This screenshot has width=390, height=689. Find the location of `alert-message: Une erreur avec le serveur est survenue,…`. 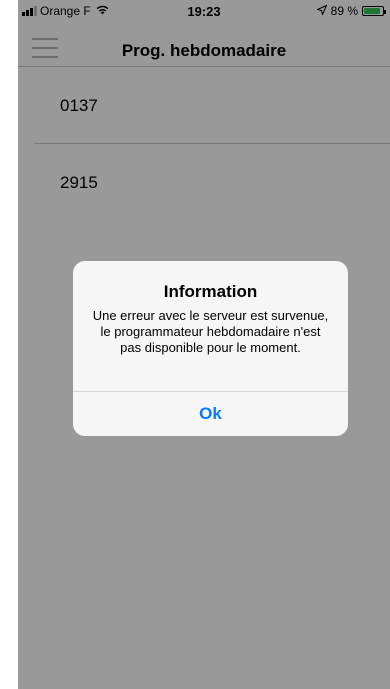

alert-message: Une erreur avec le serveur est survenue,… is located at coordinates (210, 331).